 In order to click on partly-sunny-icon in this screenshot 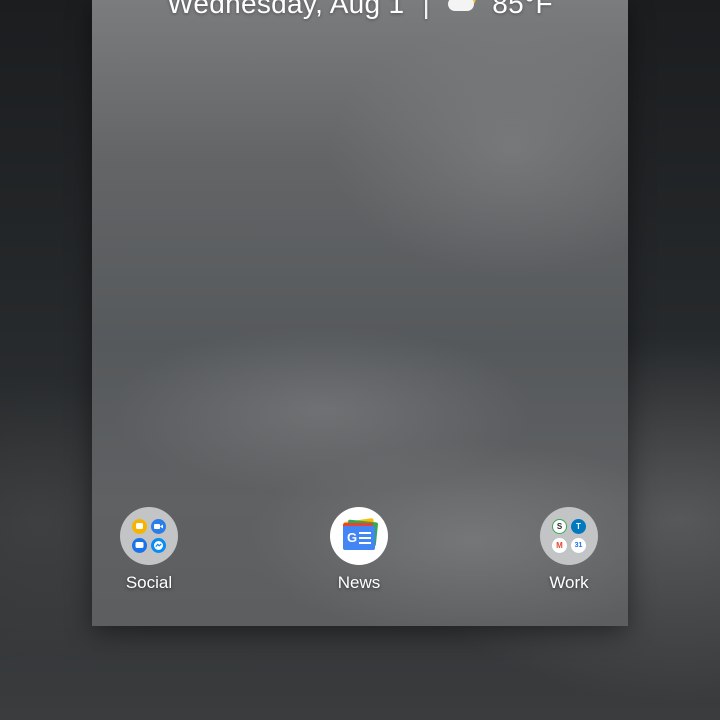, I will do `click(463, 8)`.